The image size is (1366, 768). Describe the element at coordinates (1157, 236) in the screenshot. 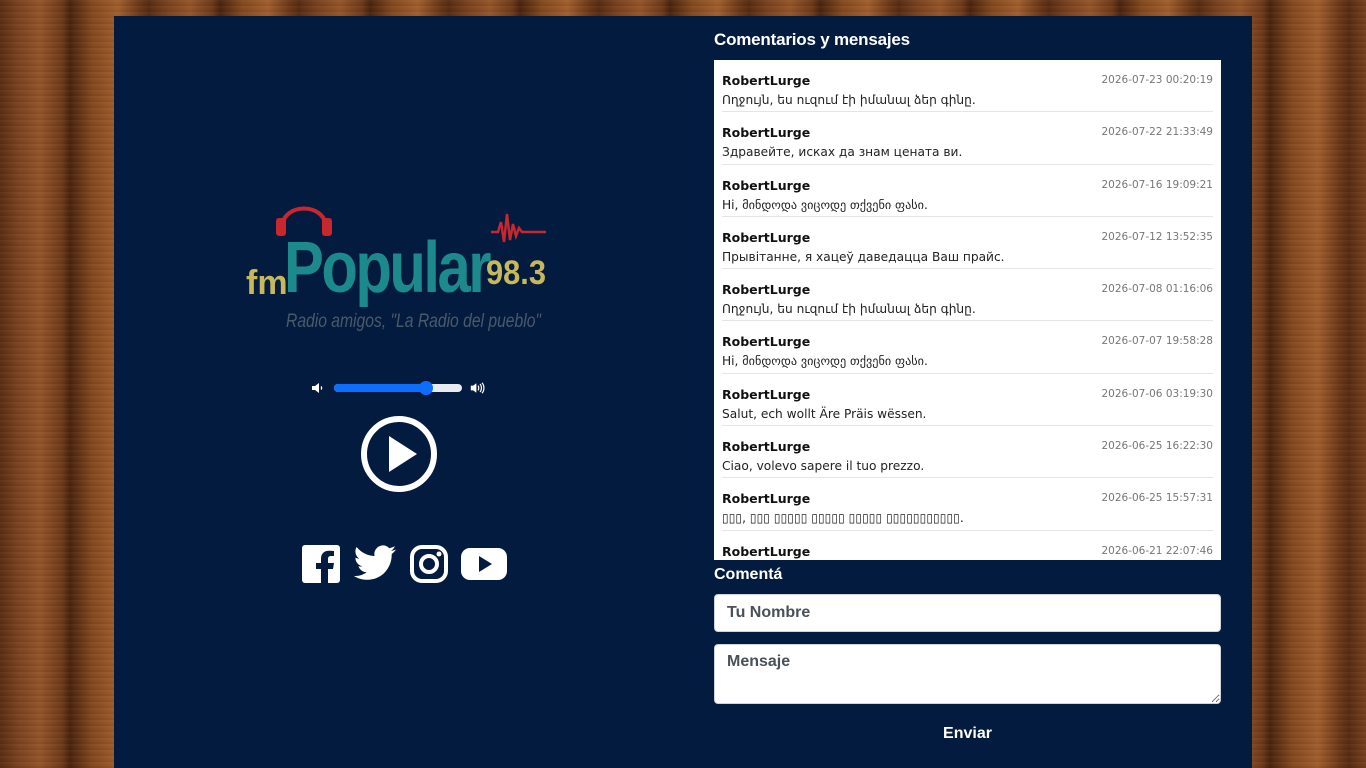

I see `comment-date: 2026-07-12 13:52:35` at that location.